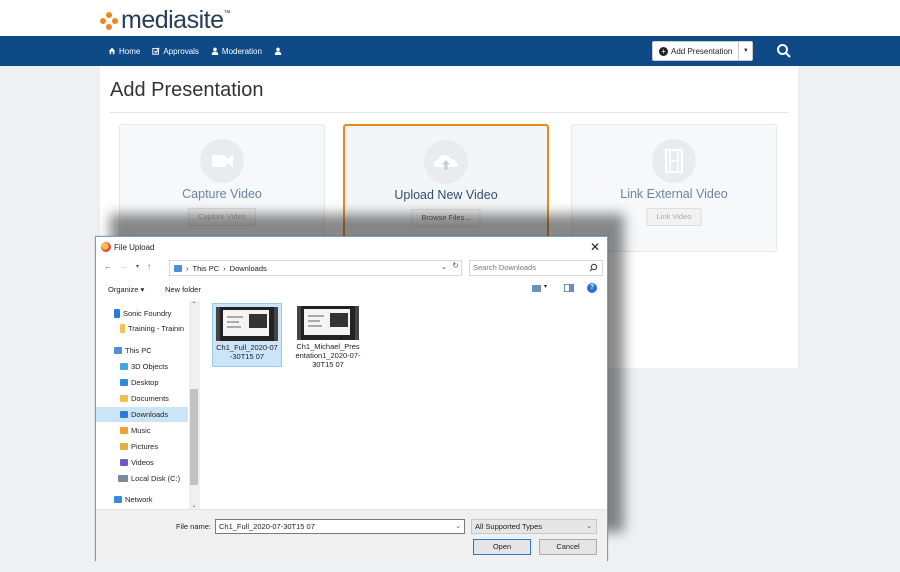 The height and width of the screenshot is (572, 900). I want to click on mediasite-logo: mediasite ™, so click(165, 20).